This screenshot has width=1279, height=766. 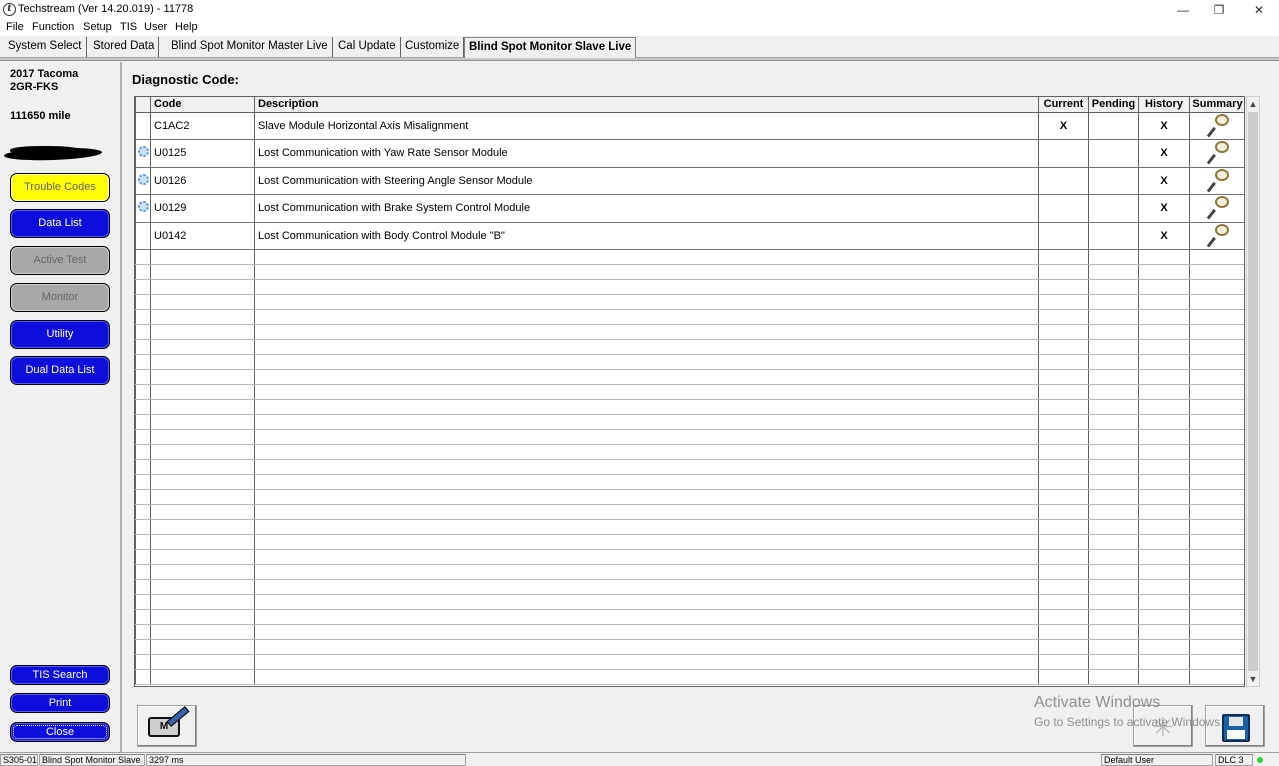 I want to click on data-list-button: Data List, so click(x=60, y=223).